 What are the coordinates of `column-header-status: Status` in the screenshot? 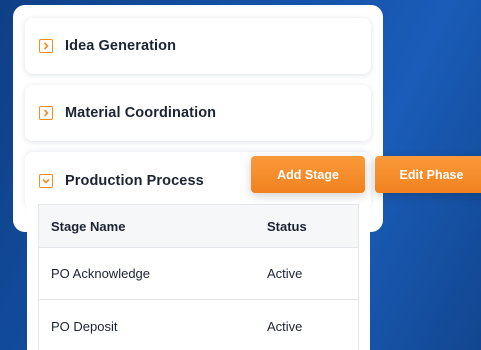 It's located at (287, 226).